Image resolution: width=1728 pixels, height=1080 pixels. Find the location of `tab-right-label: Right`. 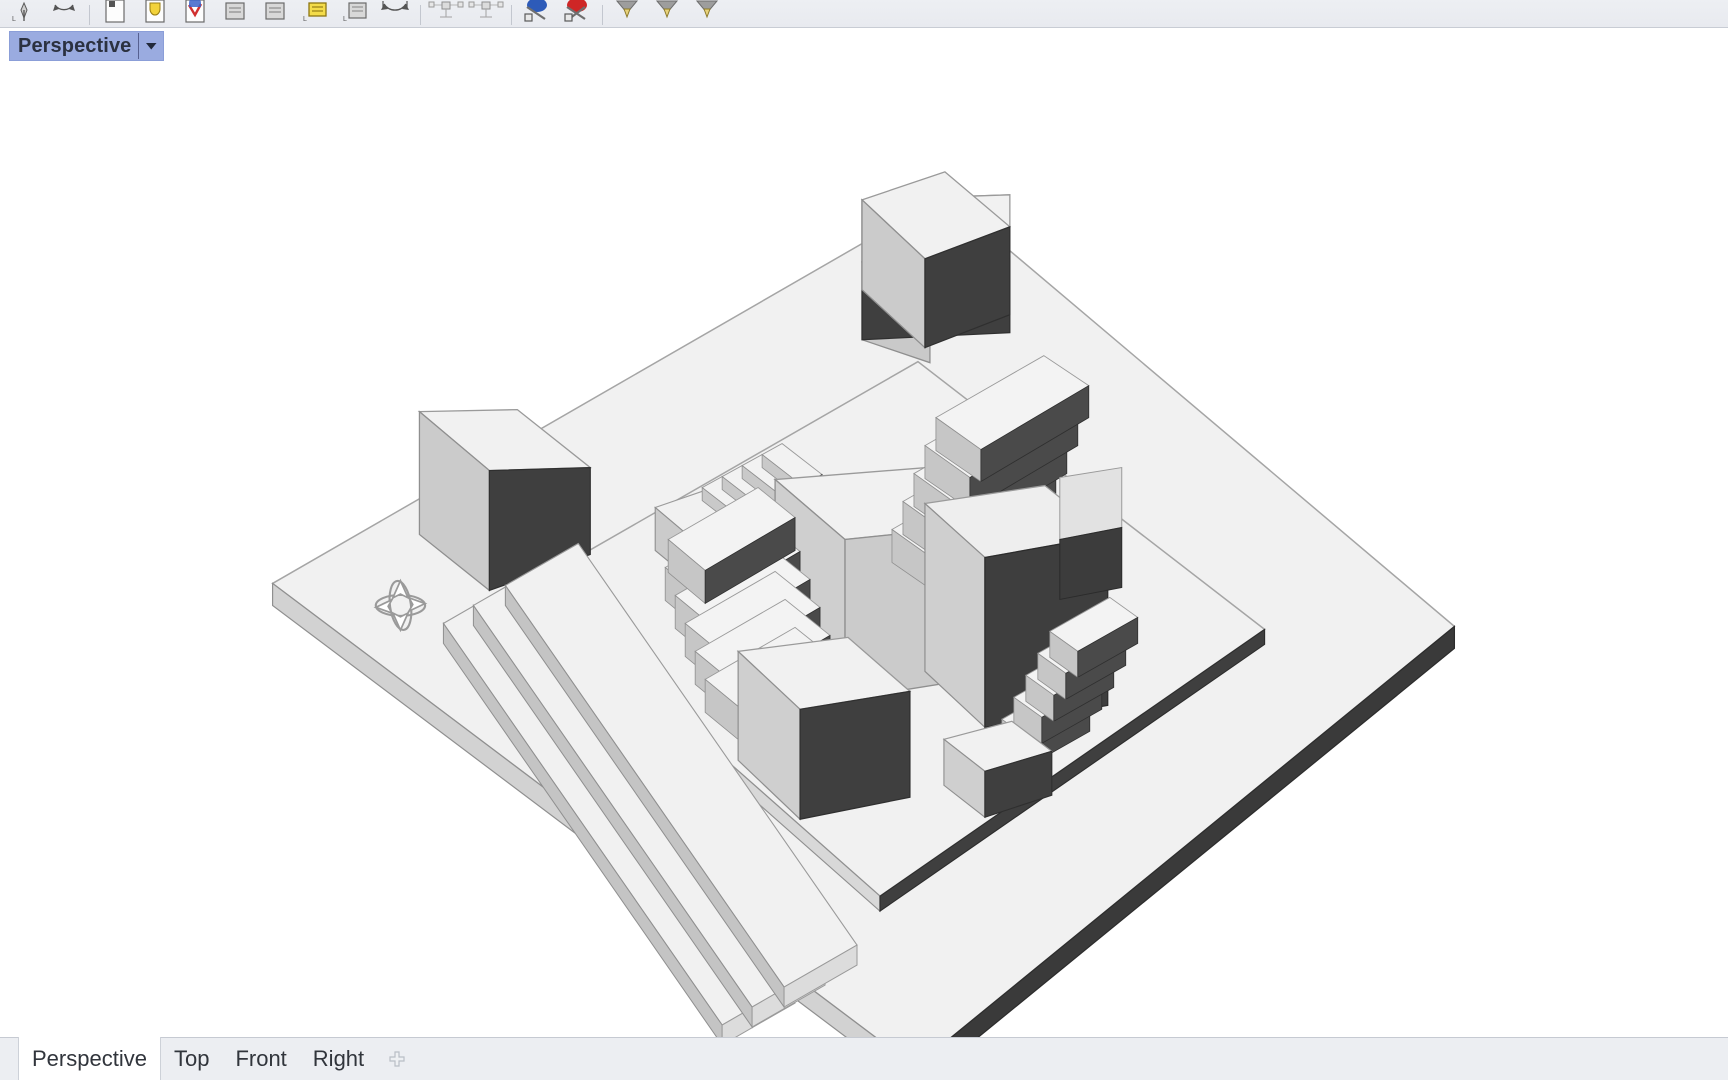

tab-right-label: Right is located at coordinates (338, 1058).